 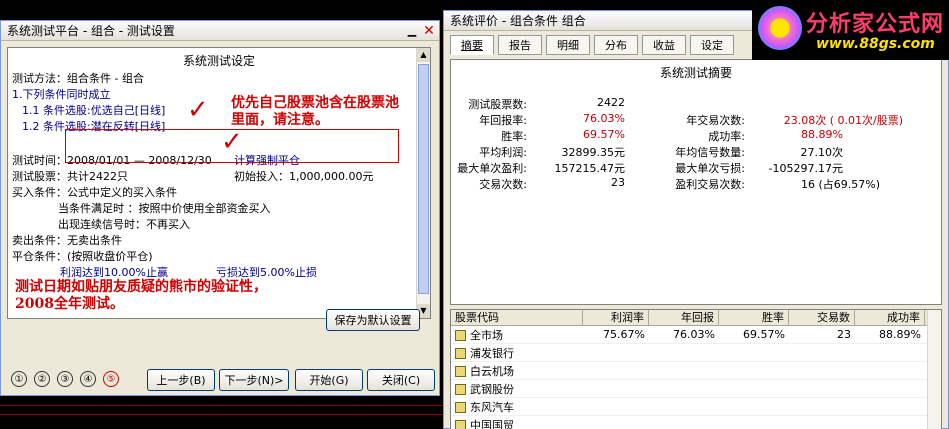 What do you see at coordinates (611, 102) in the screenshot?
I see `summary-value: 2422` at bounding box center [611, 102].